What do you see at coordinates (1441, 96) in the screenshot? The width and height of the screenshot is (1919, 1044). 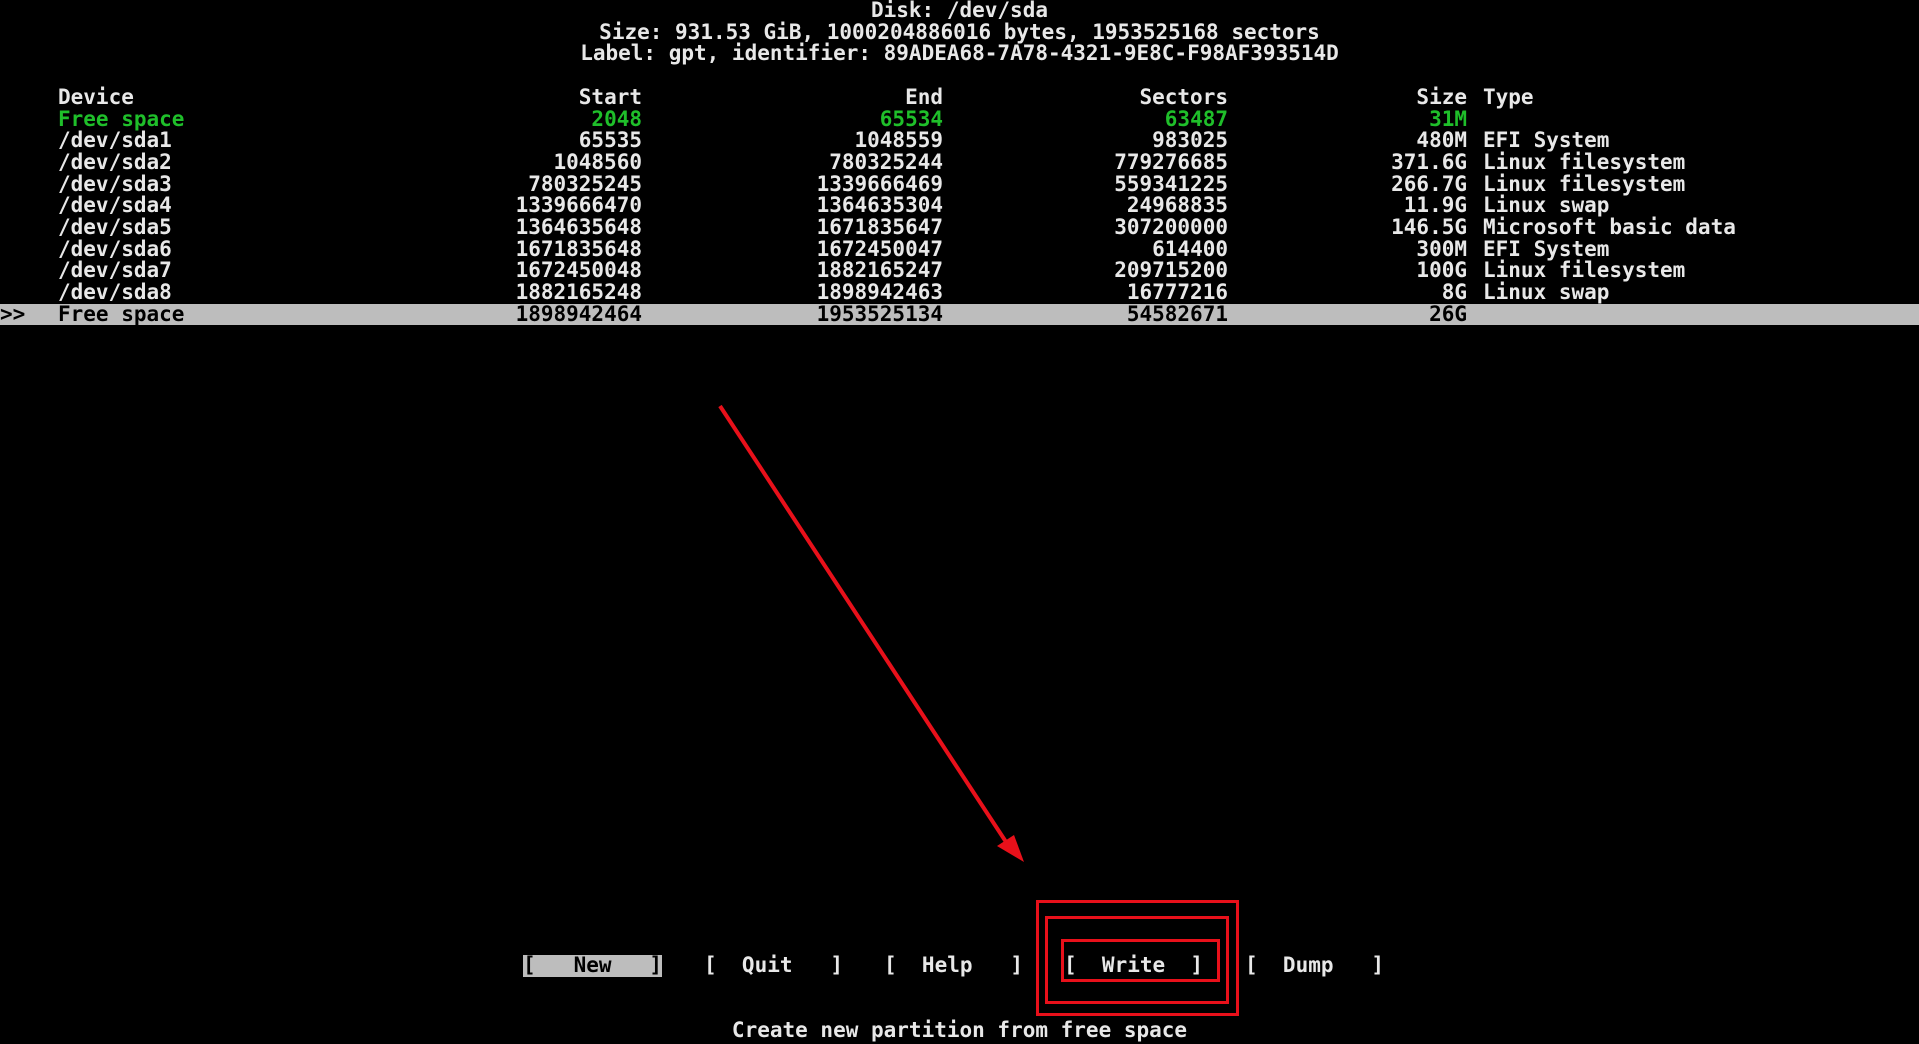 I see `column-header-size: Size` at bounding box center [1441, 96].